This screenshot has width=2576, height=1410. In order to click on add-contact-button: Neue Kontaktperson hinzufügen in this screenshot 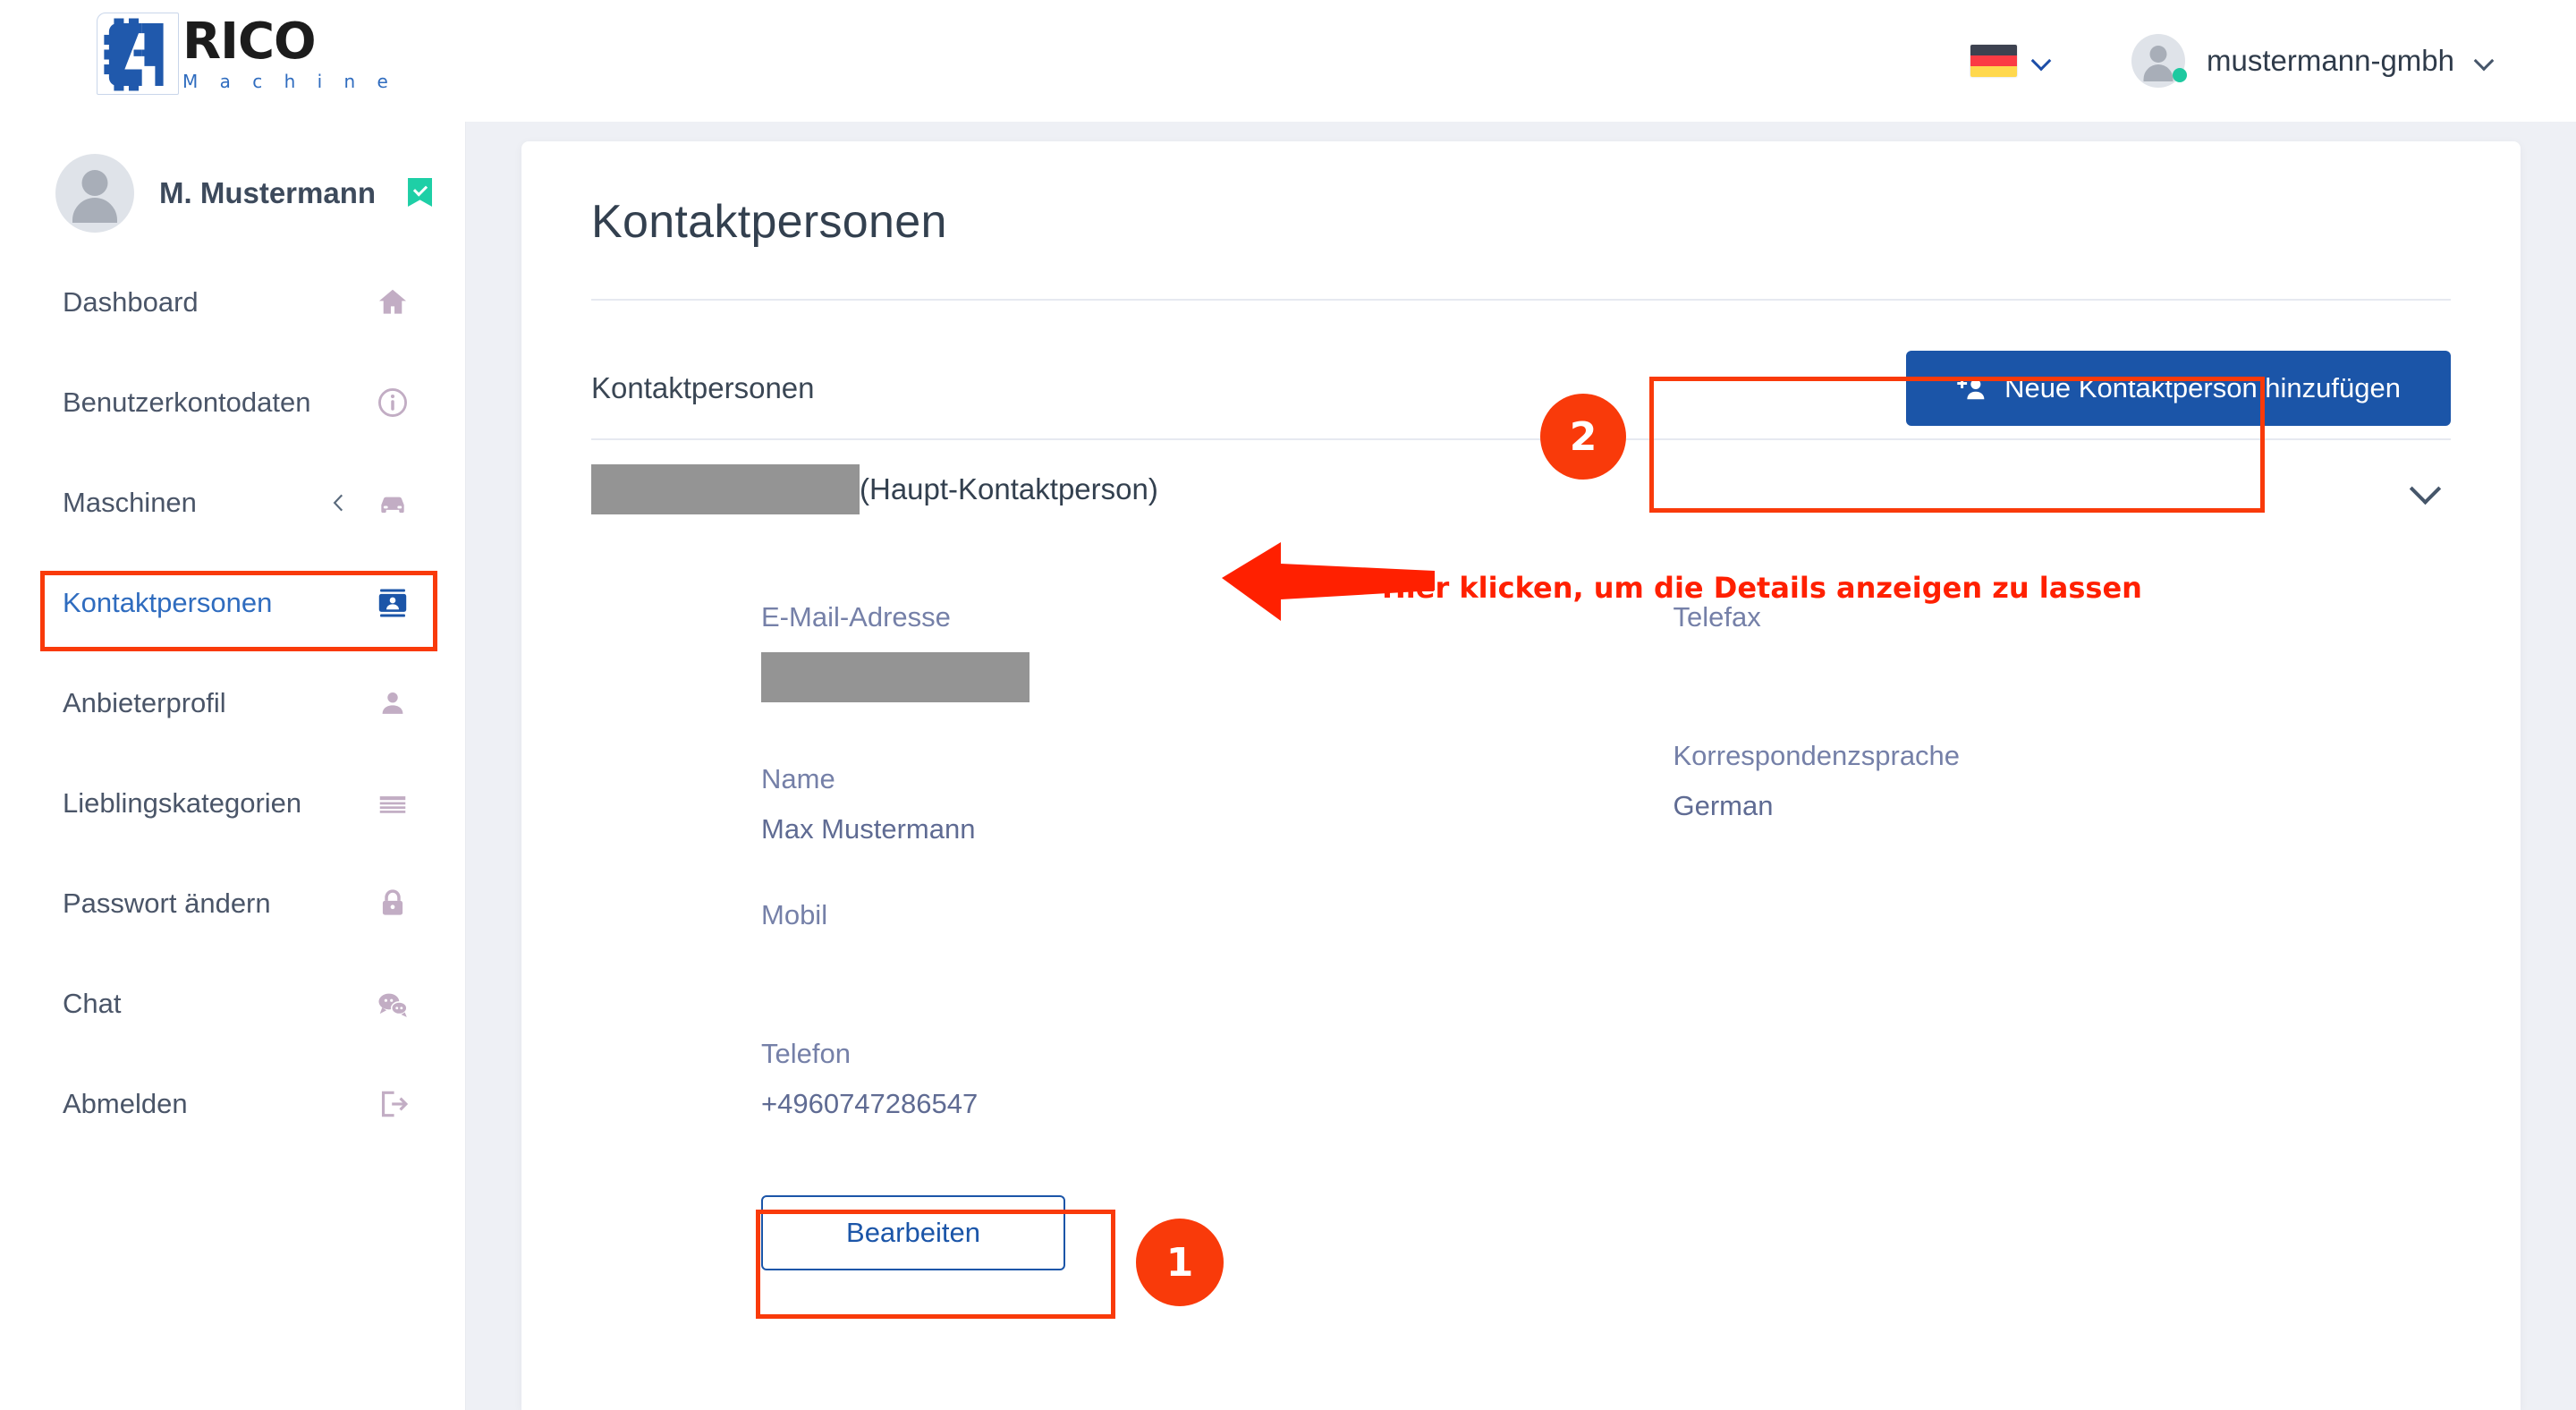, I will do `click(2178, 389)`.